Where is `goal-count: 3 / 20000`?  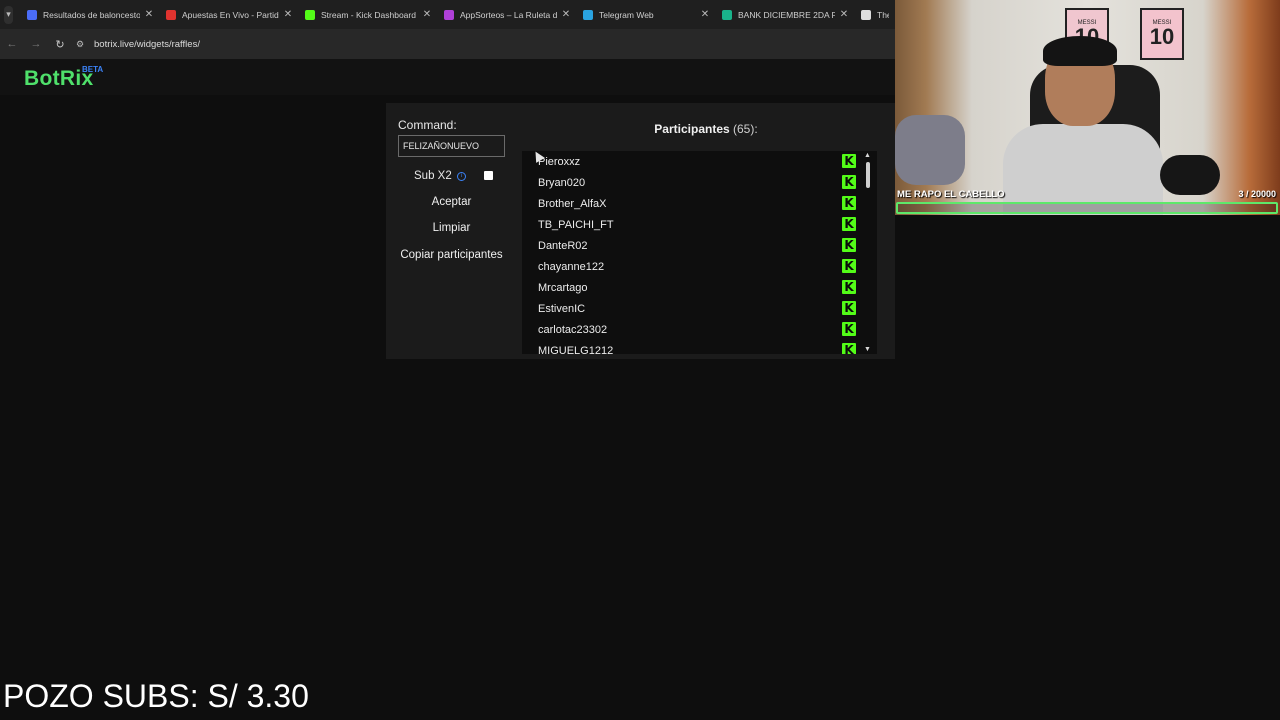
goal-count: 3 / 20000 is located at coordinates (1257, 194).